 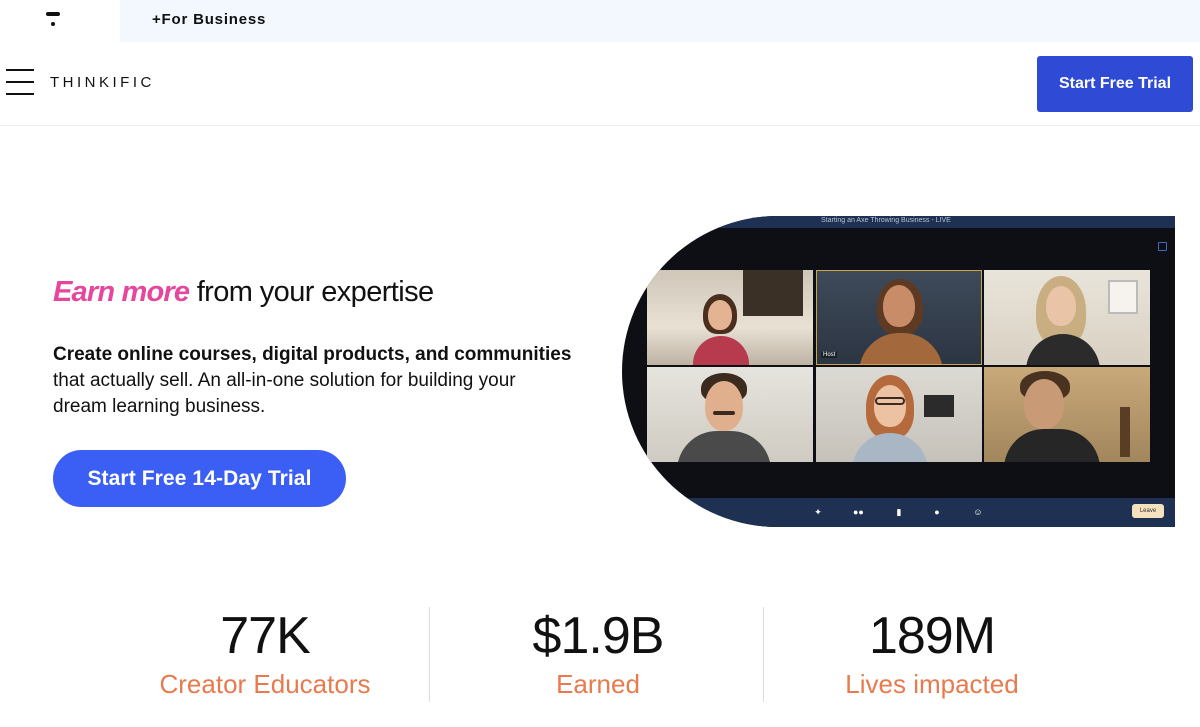 I want to click on brand-mark-box, so click(x=60, y=21).